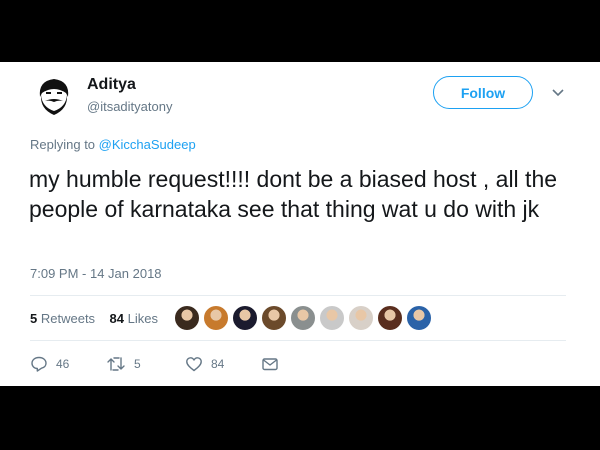 The width and height of the screenshot is (600, 450). I want to click on user-avatar, so click(54, 95).